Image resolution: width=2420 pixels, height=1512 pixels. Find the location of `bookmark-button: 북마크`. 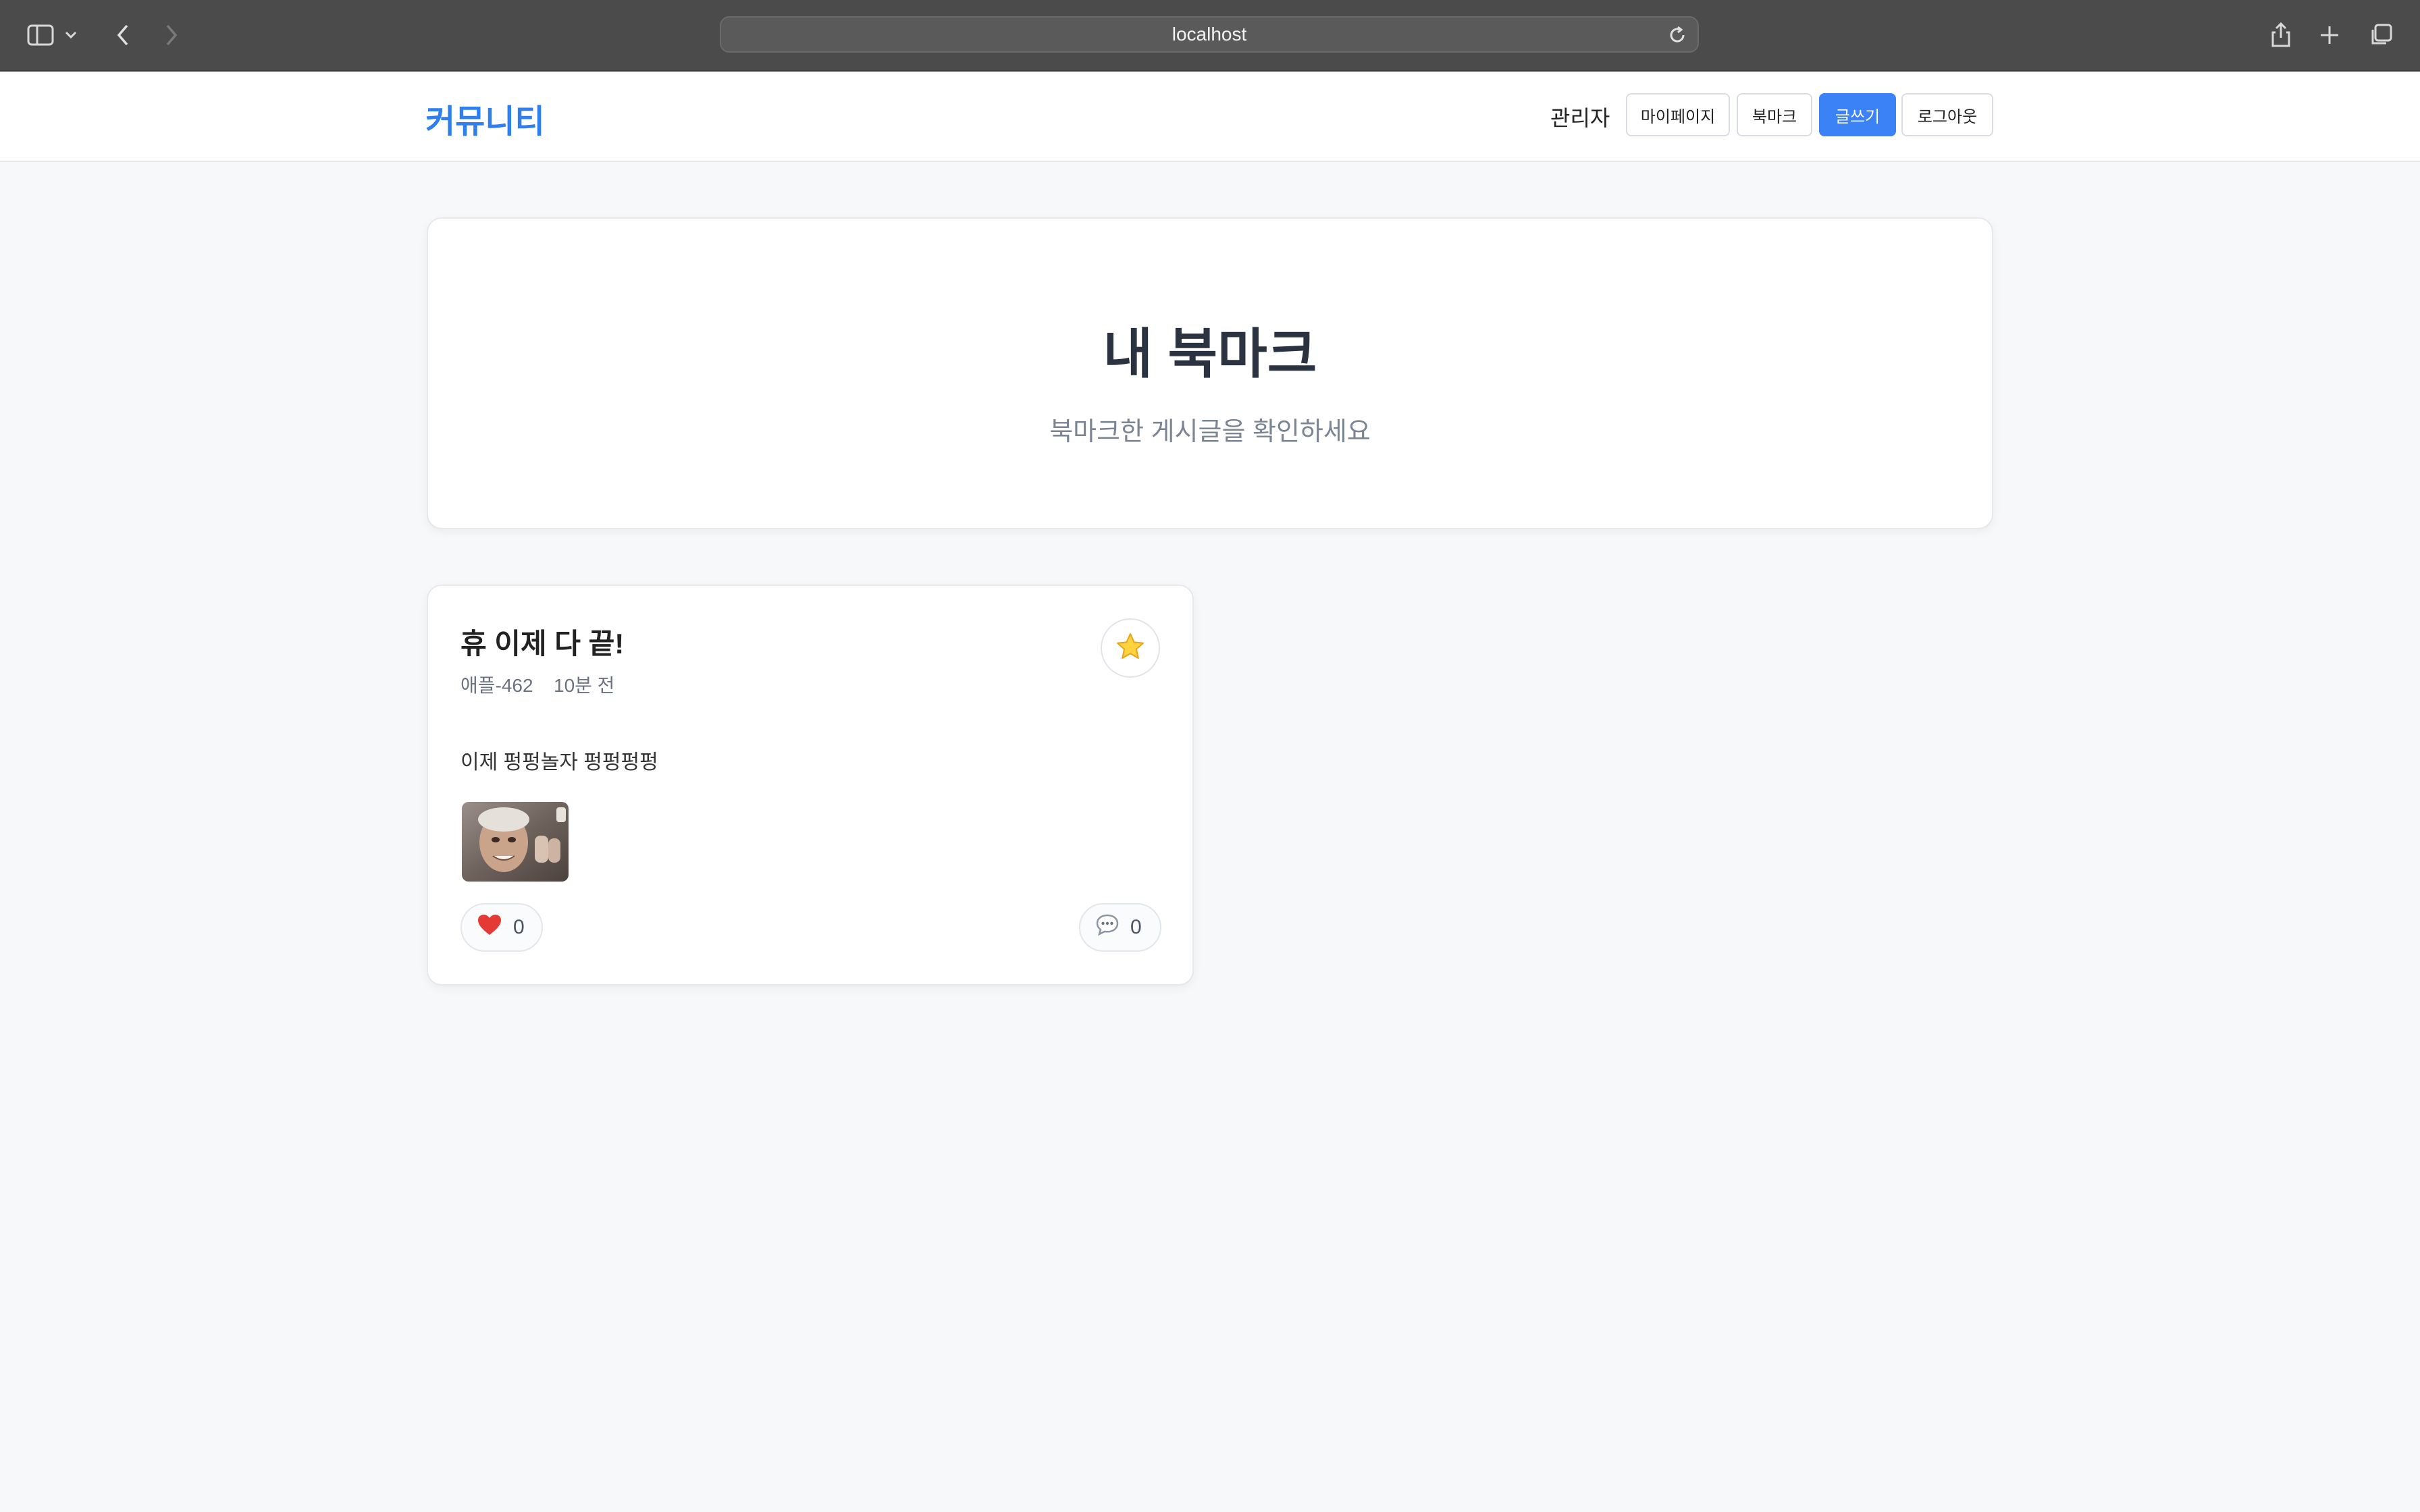

bookmark-button: 북마크 is located at coordinates (1774, 114).